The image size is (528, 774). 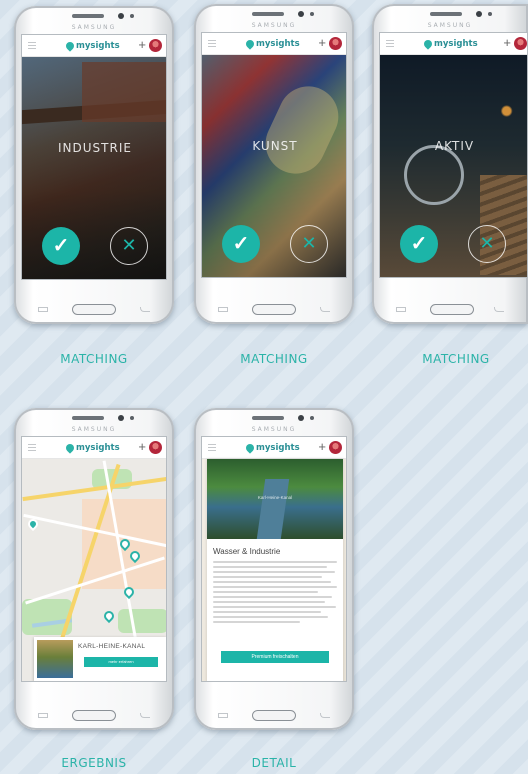 I want to click on app-screen: mysights + INDUSTRIE ✓ ✕, so click(x=94, y=157).